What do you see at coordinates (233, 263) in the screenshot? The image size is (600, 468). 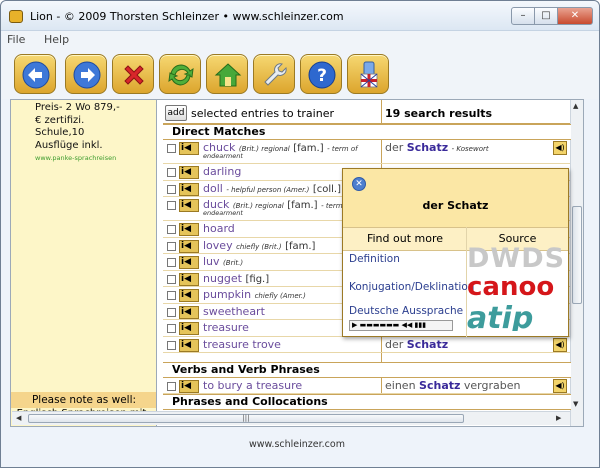 I see `term-region: (Brit.)` at bounding box center [233, 263].